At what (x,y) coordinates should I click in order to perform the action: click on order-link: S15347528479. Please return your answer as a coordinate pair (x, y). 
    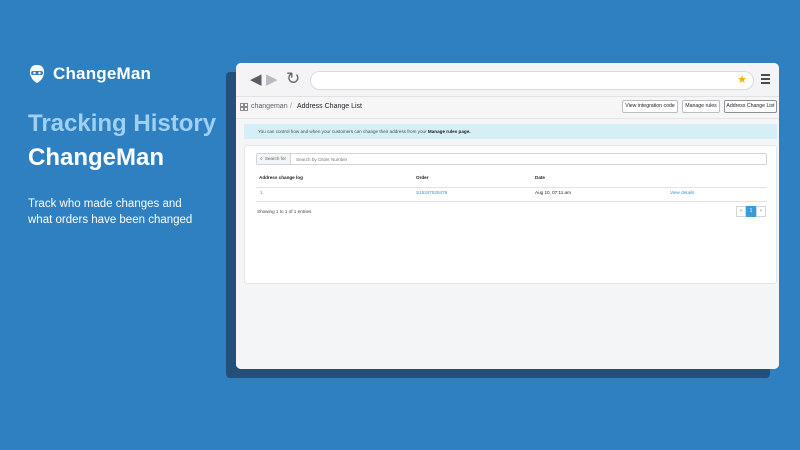
    Looking at the image, I should click on (431, 192).